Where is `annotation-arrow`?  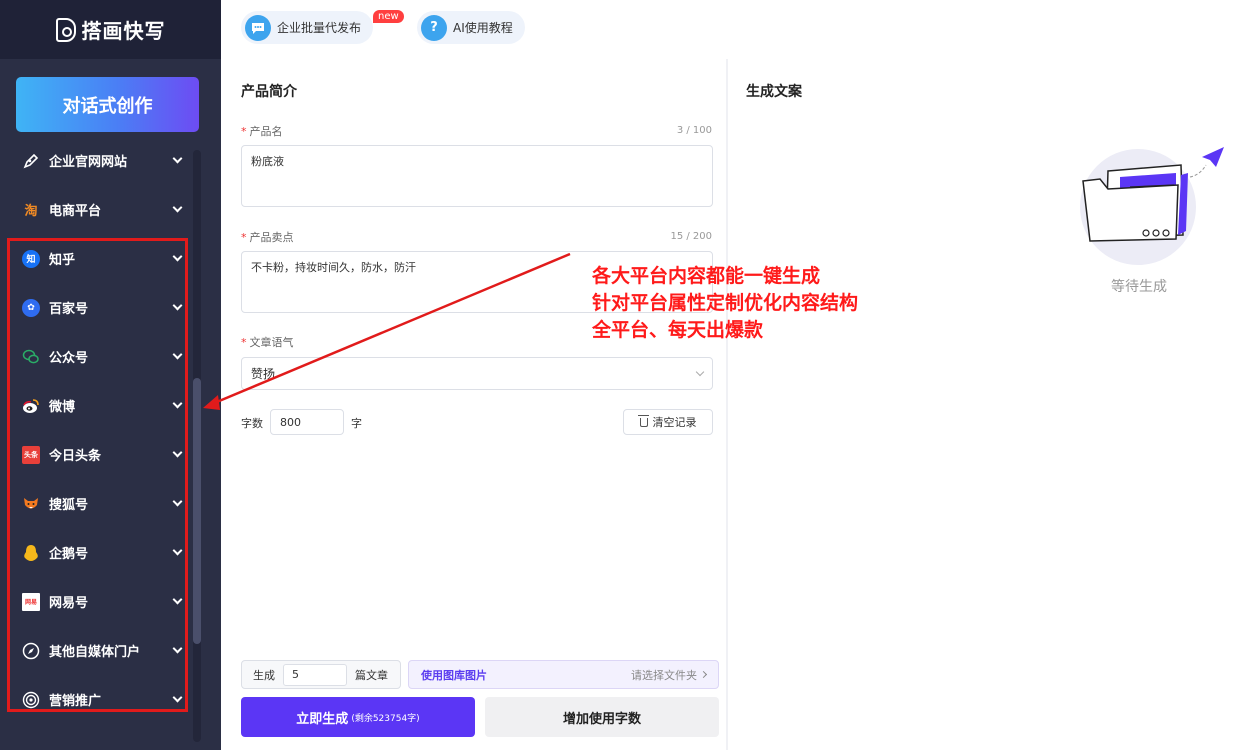
annotation-arrow is located at coordinates (387, 331).